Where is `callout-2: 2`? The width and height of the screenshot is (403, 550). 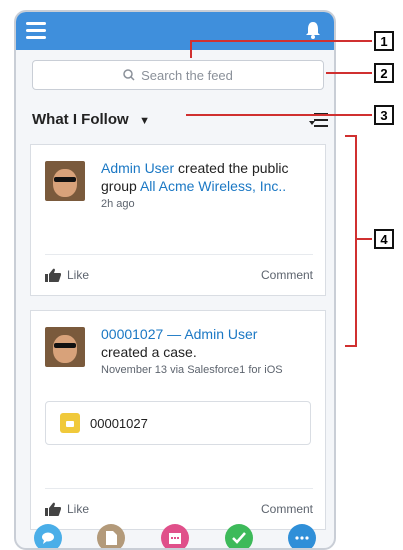 callout-2: 2 is located at coordinates (384, 73).